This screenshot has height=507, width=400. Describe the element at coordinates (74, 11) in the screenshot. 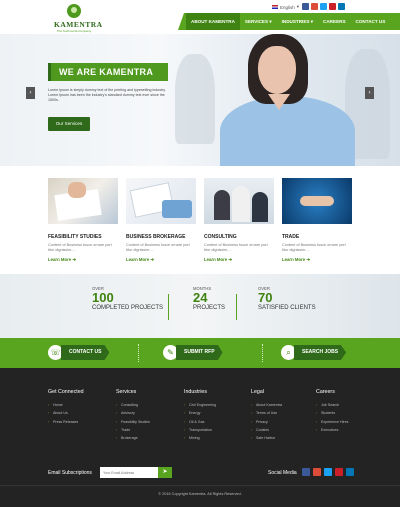

I see `logo-mark-icon` at that location.